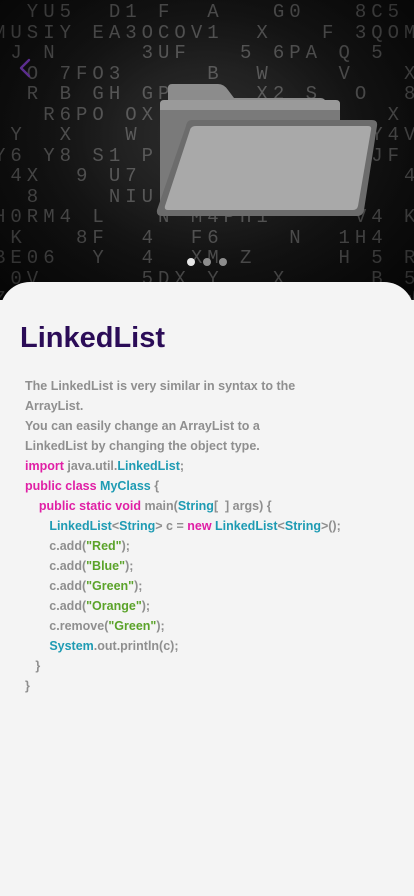 This screenshot has width=414, height=896. I want to click on code-token: new, so click(201, 526).